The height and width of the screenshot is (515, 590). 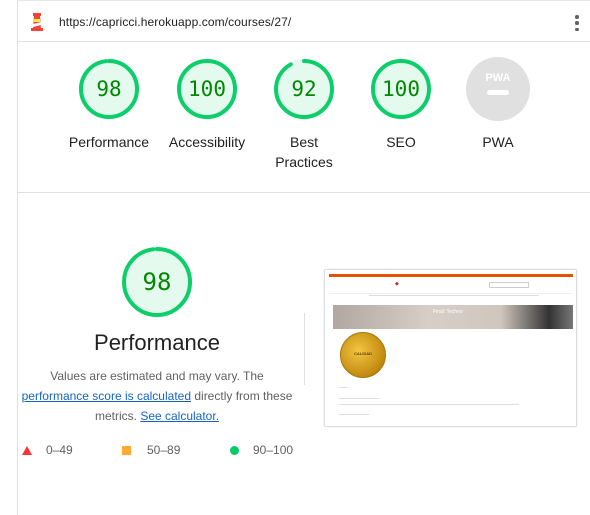 I want to click on legend-pass: 90–100, so click(x=261, y=450).